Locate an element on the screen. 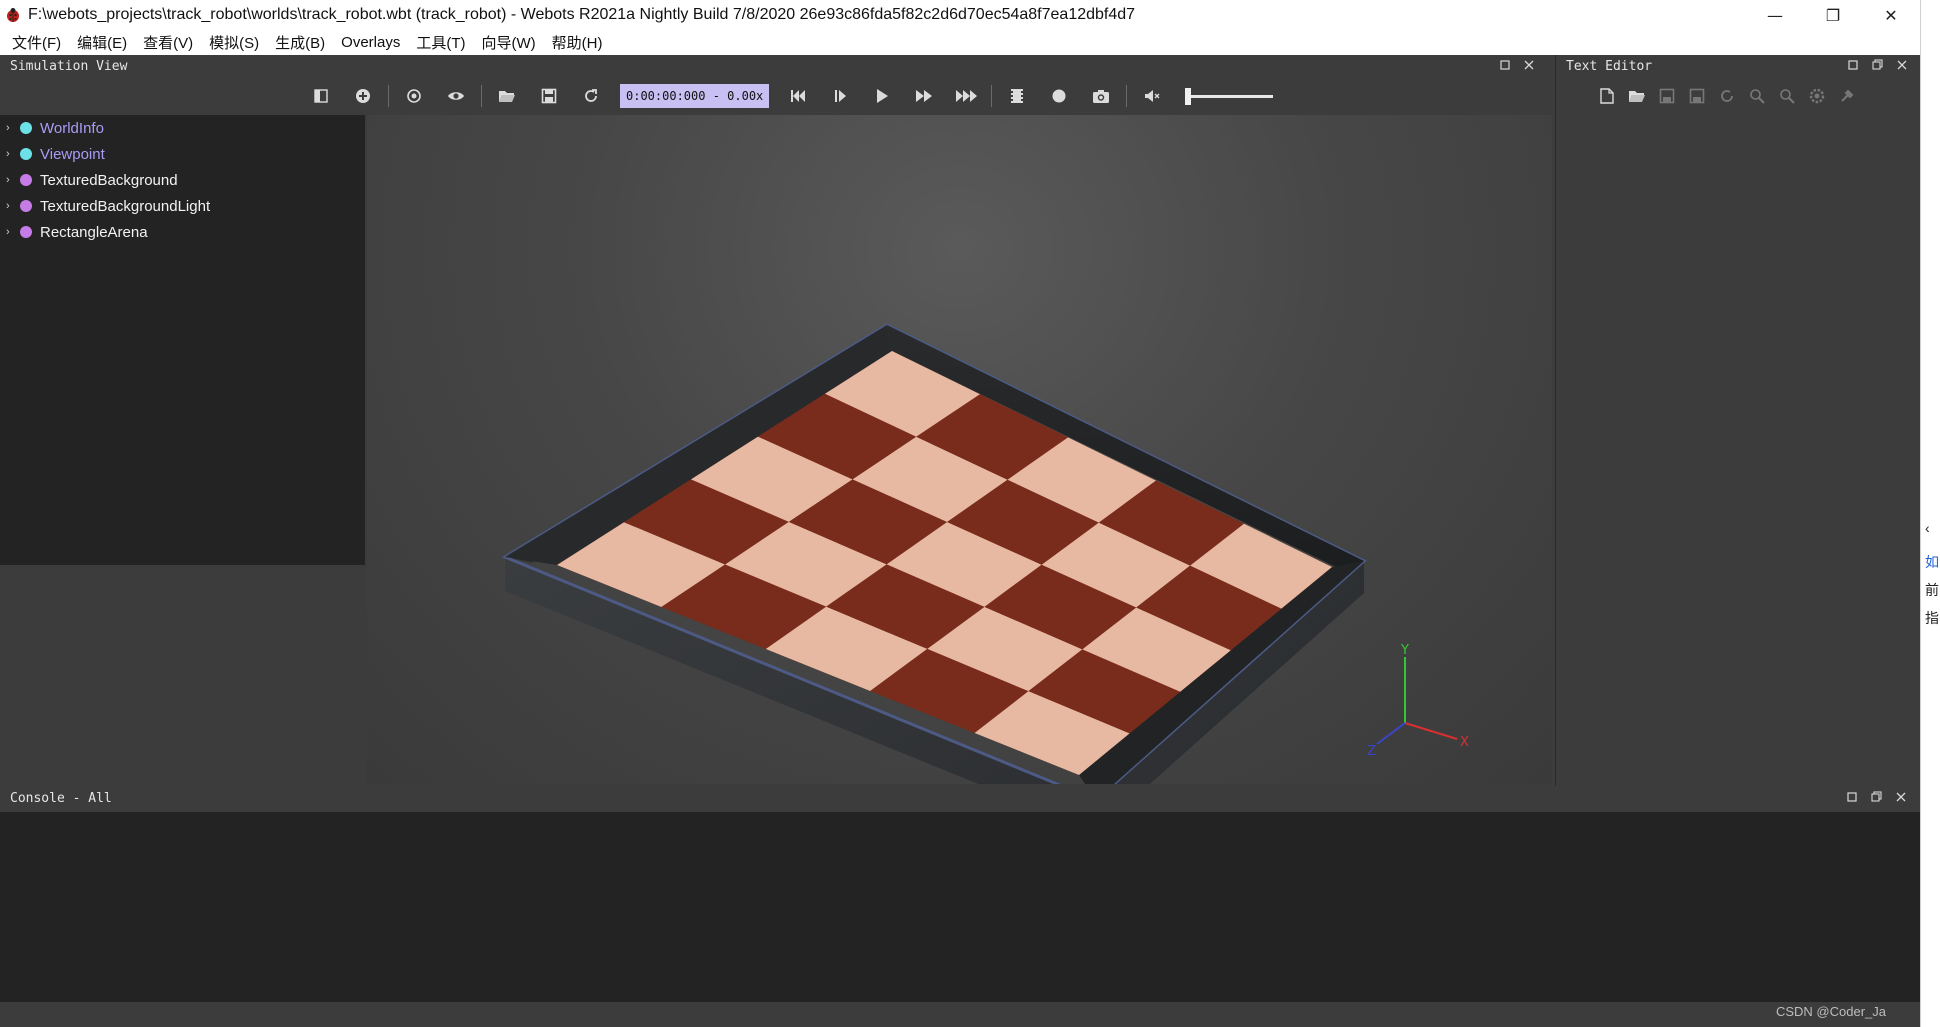 Image resolution: width=1940 pixels, height=1027 pixels. window-controls: — ❐ ✕ is located at coordinates (1833, 15).